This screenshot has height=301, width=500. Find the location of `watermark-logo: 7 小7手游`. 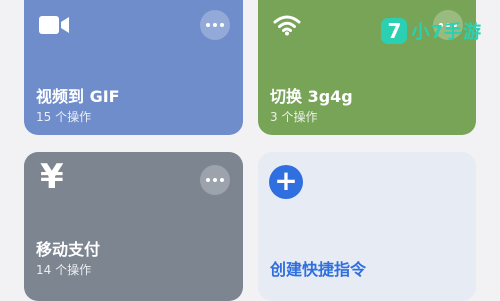

watermark-logo: 7 小7手游 is located at coordinates (431, 31).